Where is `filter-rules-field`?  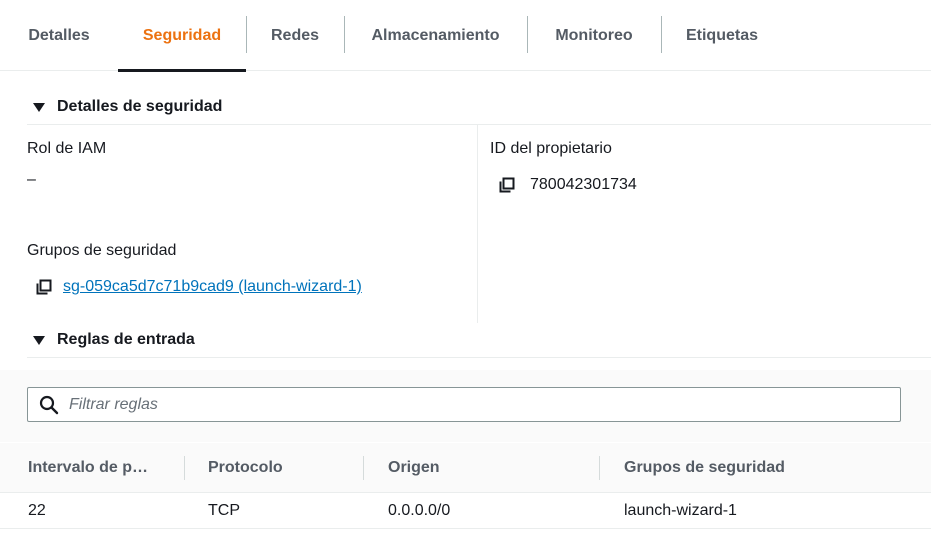
filter-rules-field is located at coordinates (464, 404).